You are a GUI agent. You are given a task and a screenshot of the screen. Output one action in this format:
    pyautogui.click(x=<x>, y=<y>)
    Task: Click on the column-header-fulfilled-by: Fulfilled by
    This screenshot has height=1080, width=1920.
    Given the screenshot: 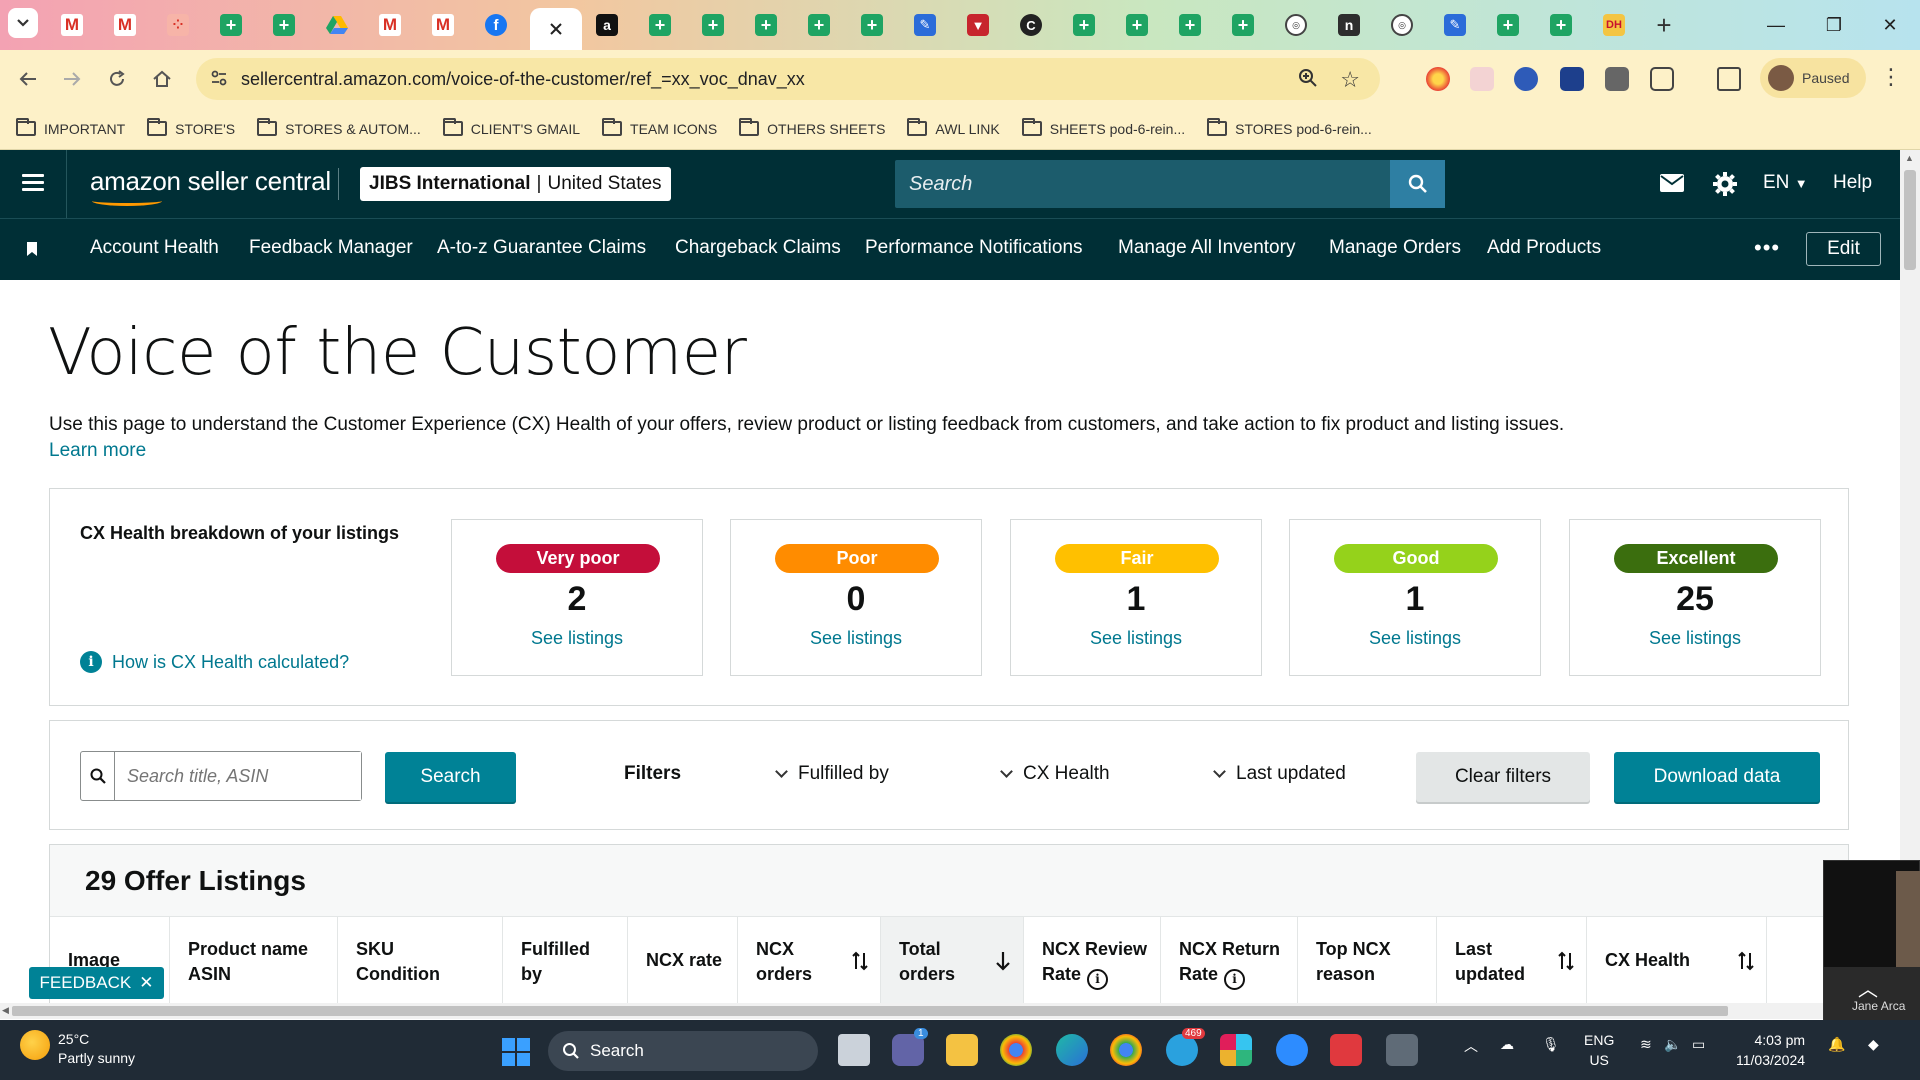 What is the action you would take?
    pyautogui.click(x=565, y=960)
    